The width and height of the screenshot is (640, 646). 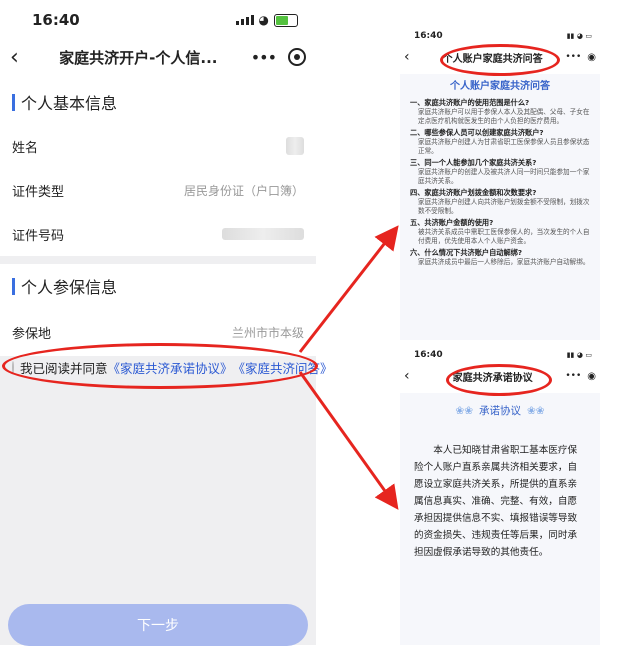 What do you see at coordinates (348, 440) in the screenshot?
I see `arrow-to-pledge` at bounding box center [348, 440].